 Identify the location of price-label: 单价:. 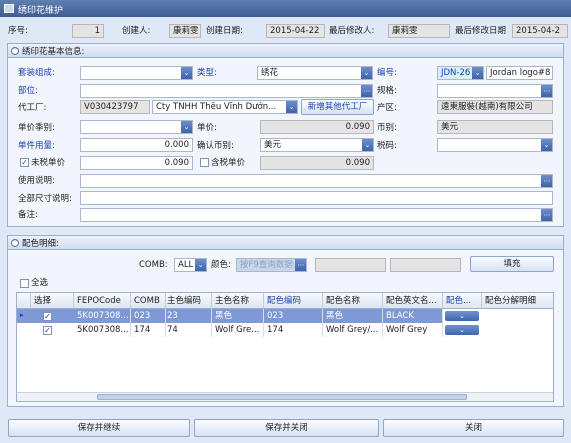
(207, 128).